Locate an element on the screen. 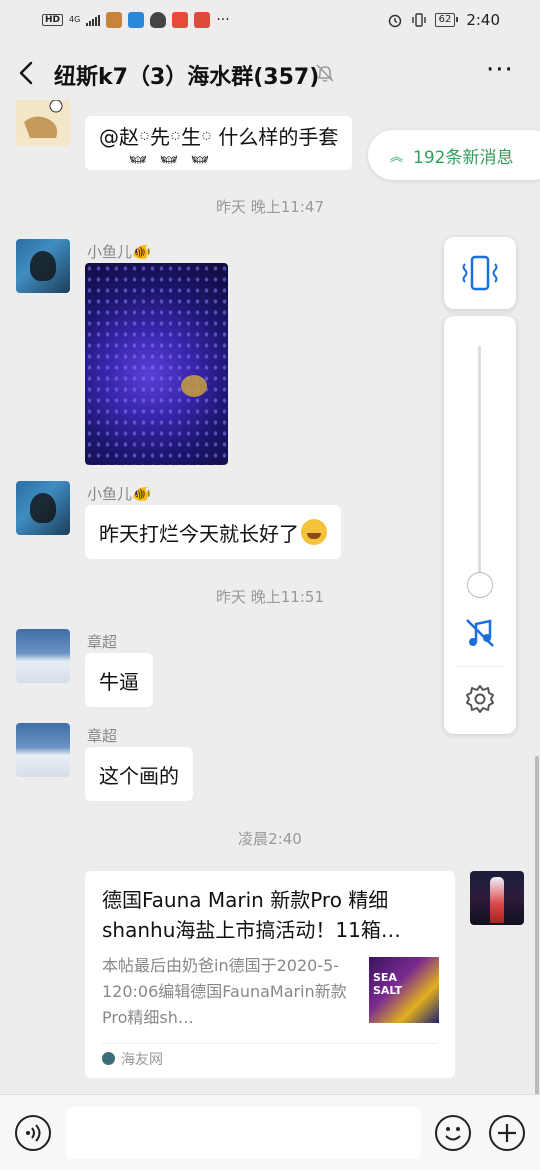 Image resolution: width=540 pixels, height=1170 pixels. chat-header: 纽斯k7（3）海水群(357) ··· is located at coordinates (270, 73).